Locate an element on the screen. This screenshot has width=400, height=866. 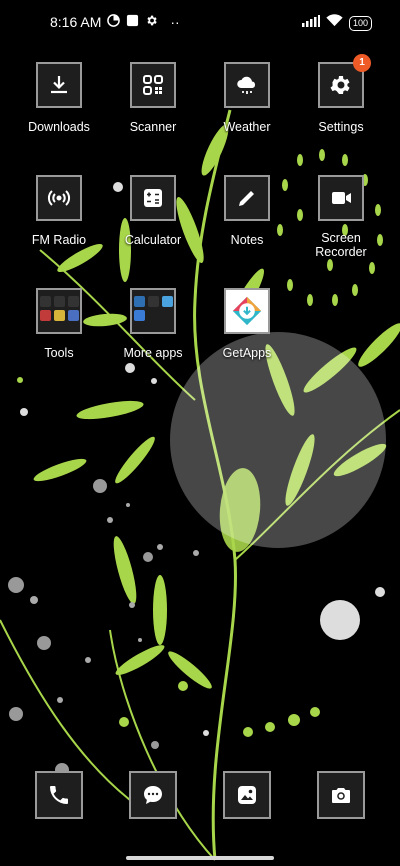
app-fm-radio: FM Radio is located at coordinates (59, 211).